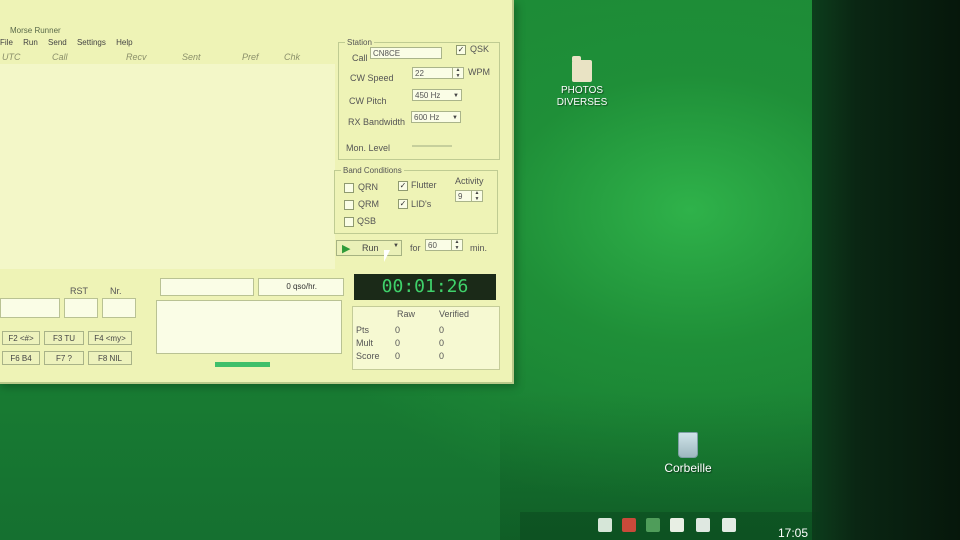  Describe the element at coordinates (365, 343) in the screenshot. I see `score-row-label: Mult` at that location.